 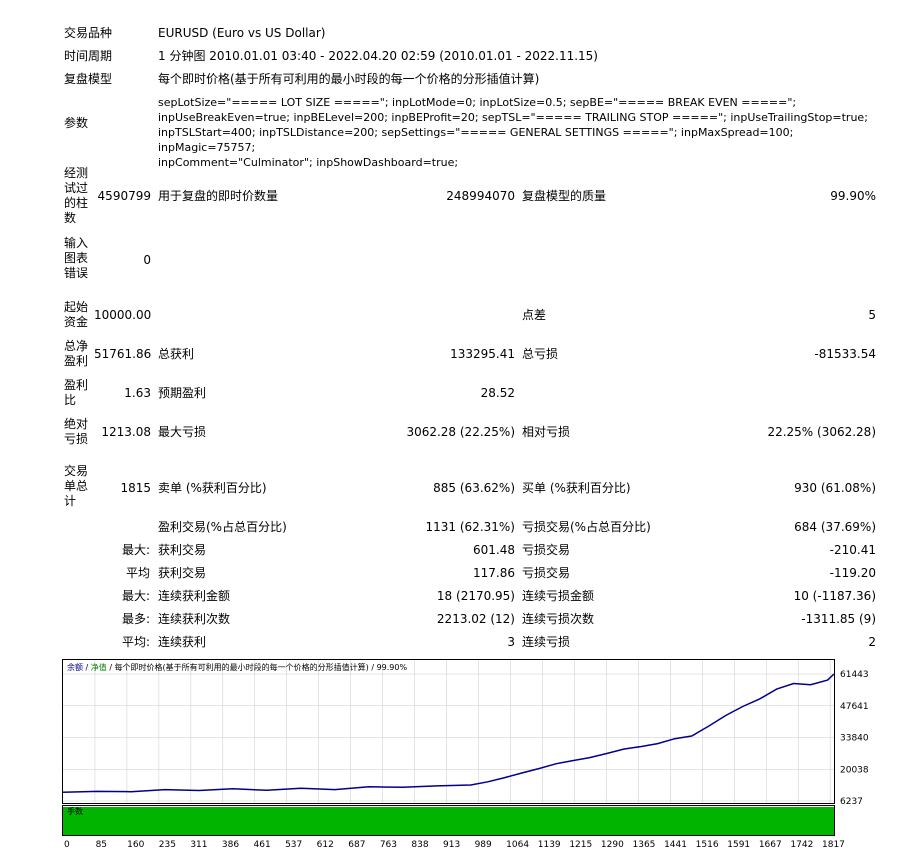 What do you see at coordinates (448, 821) in the screenshot?
I see `volume-bar` at bounding box center [448, 821].